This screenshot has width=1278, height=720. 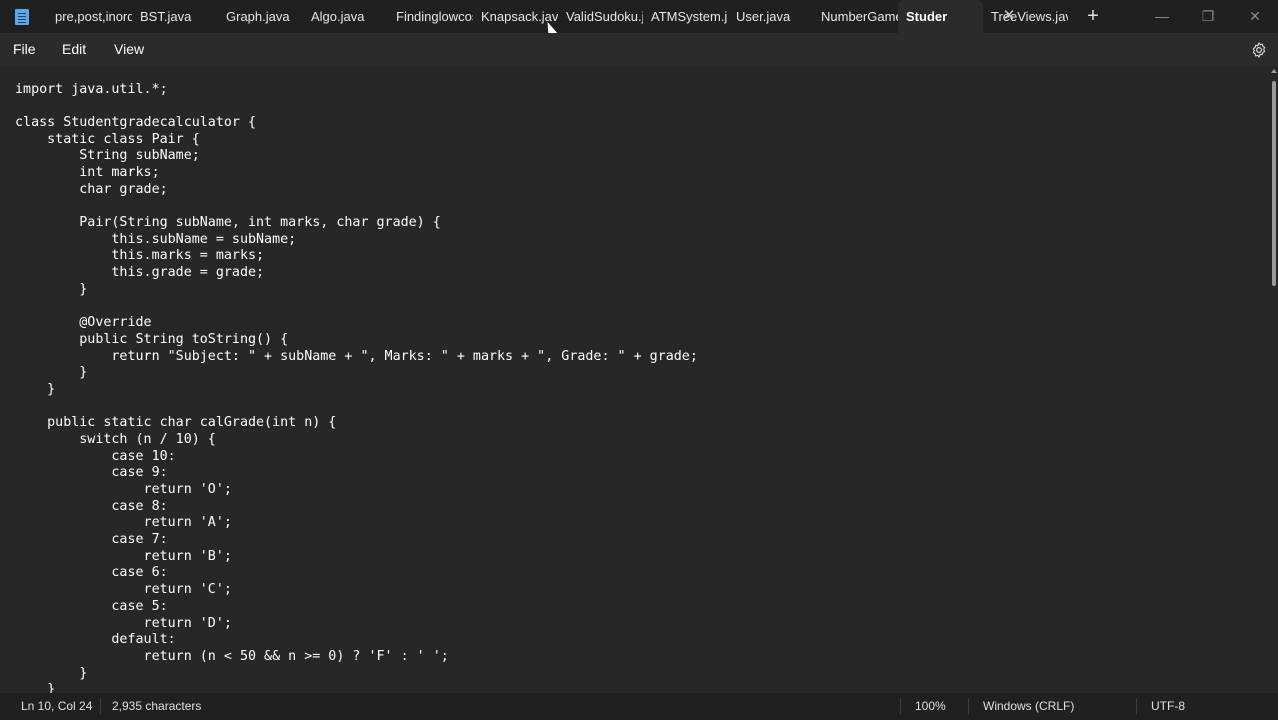 I want to click on code-line: case 5:, so click(x=356, y=607).